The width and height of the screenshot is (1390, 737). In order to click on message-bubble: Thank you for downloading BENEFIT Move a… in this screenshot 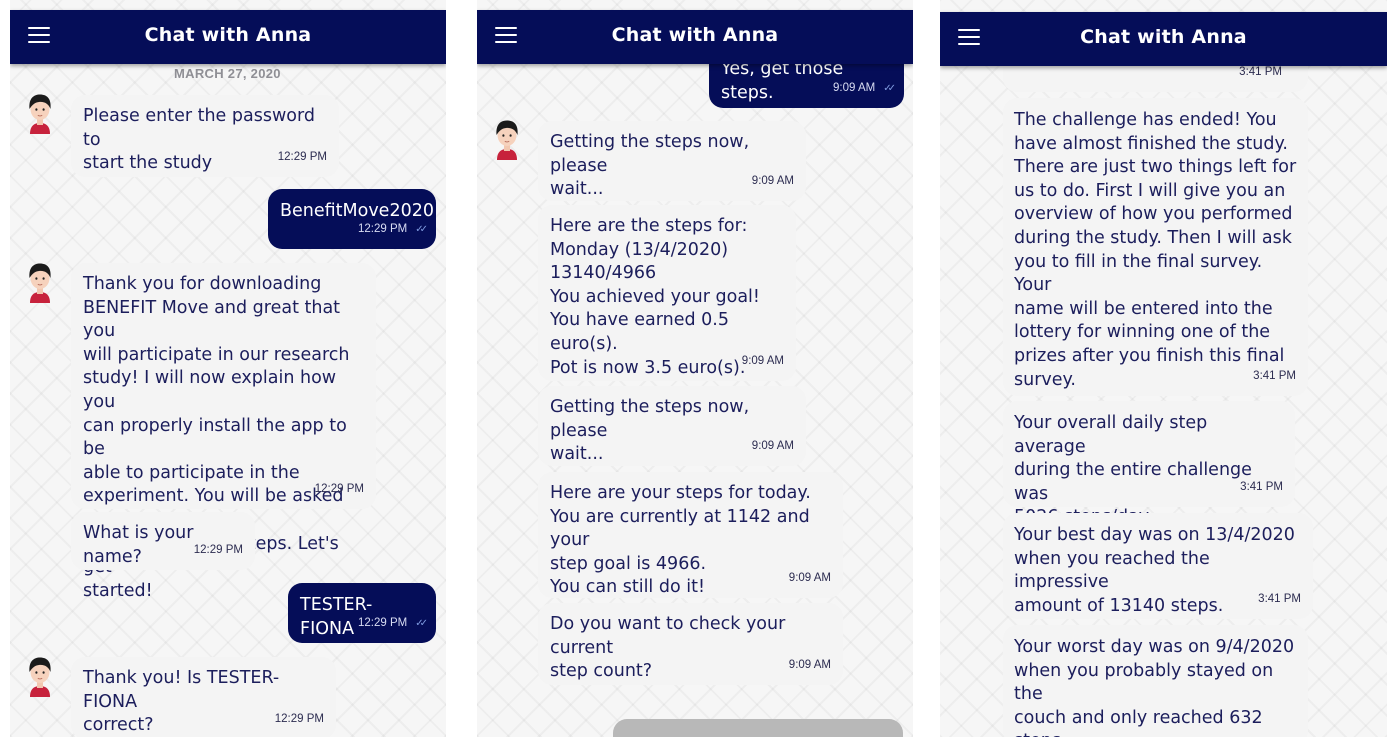, I will do `click(223, 432)`.